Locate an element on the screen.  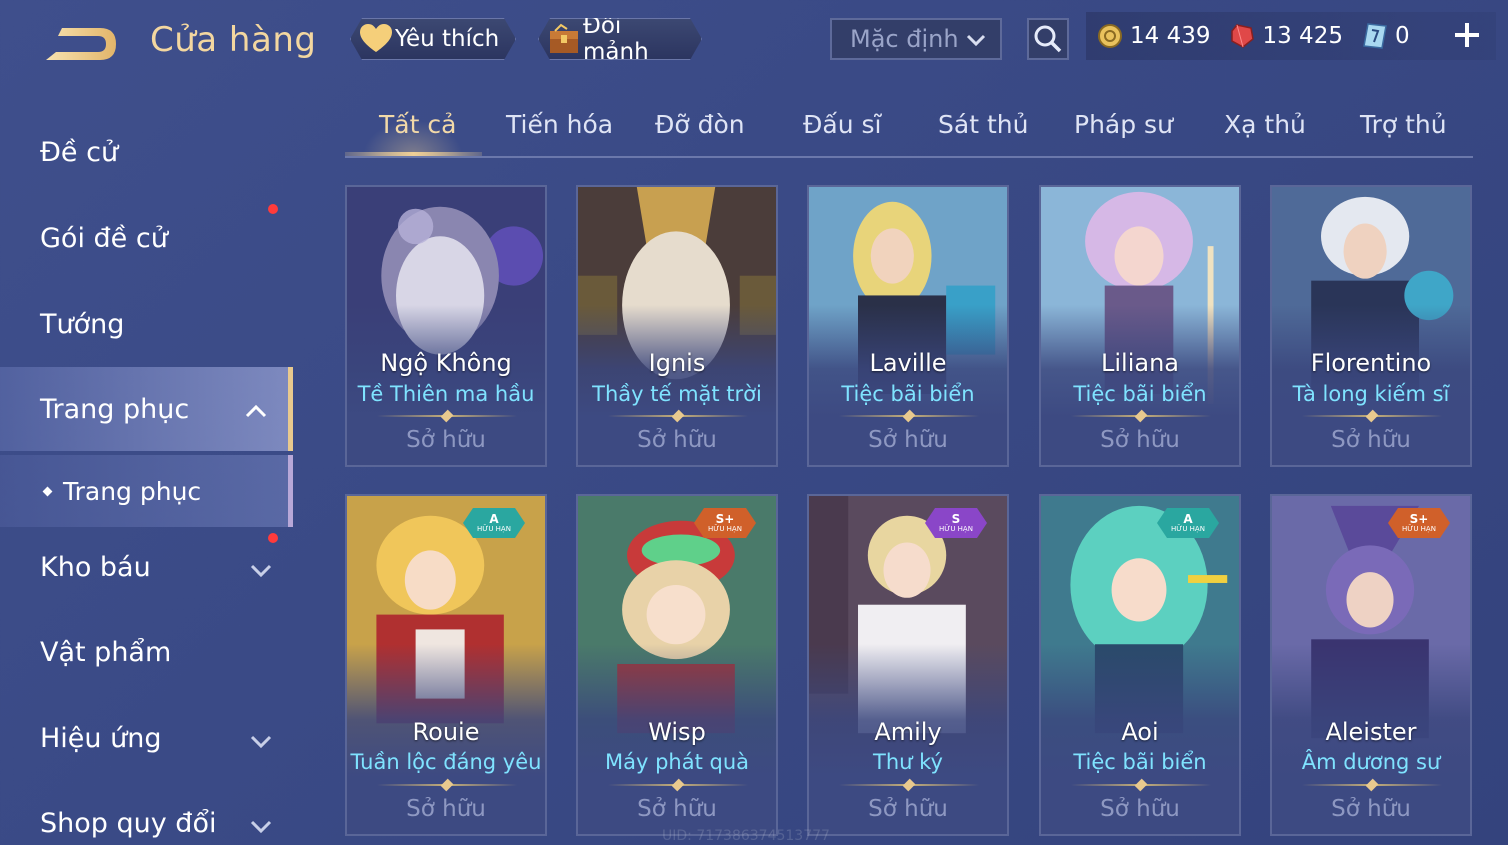
tab-fighter: Đấu sĩ is located at coordinates (842, 124).